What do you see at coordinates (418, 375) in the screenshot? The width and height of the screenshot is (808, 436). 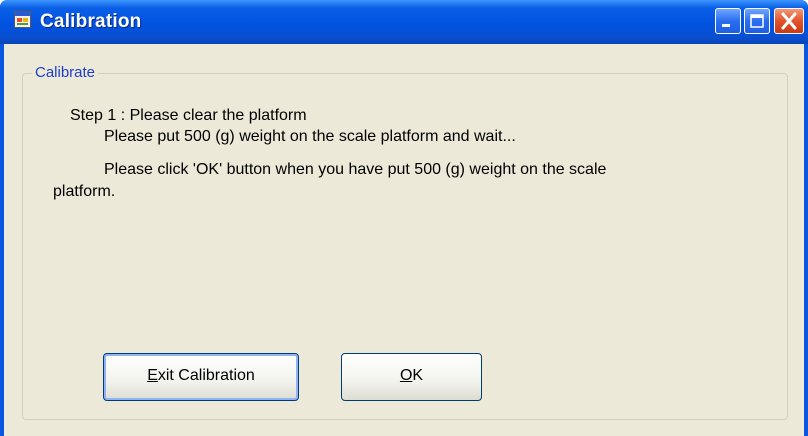 I see `ok-button-label: K` at bounding box center [418, 375].